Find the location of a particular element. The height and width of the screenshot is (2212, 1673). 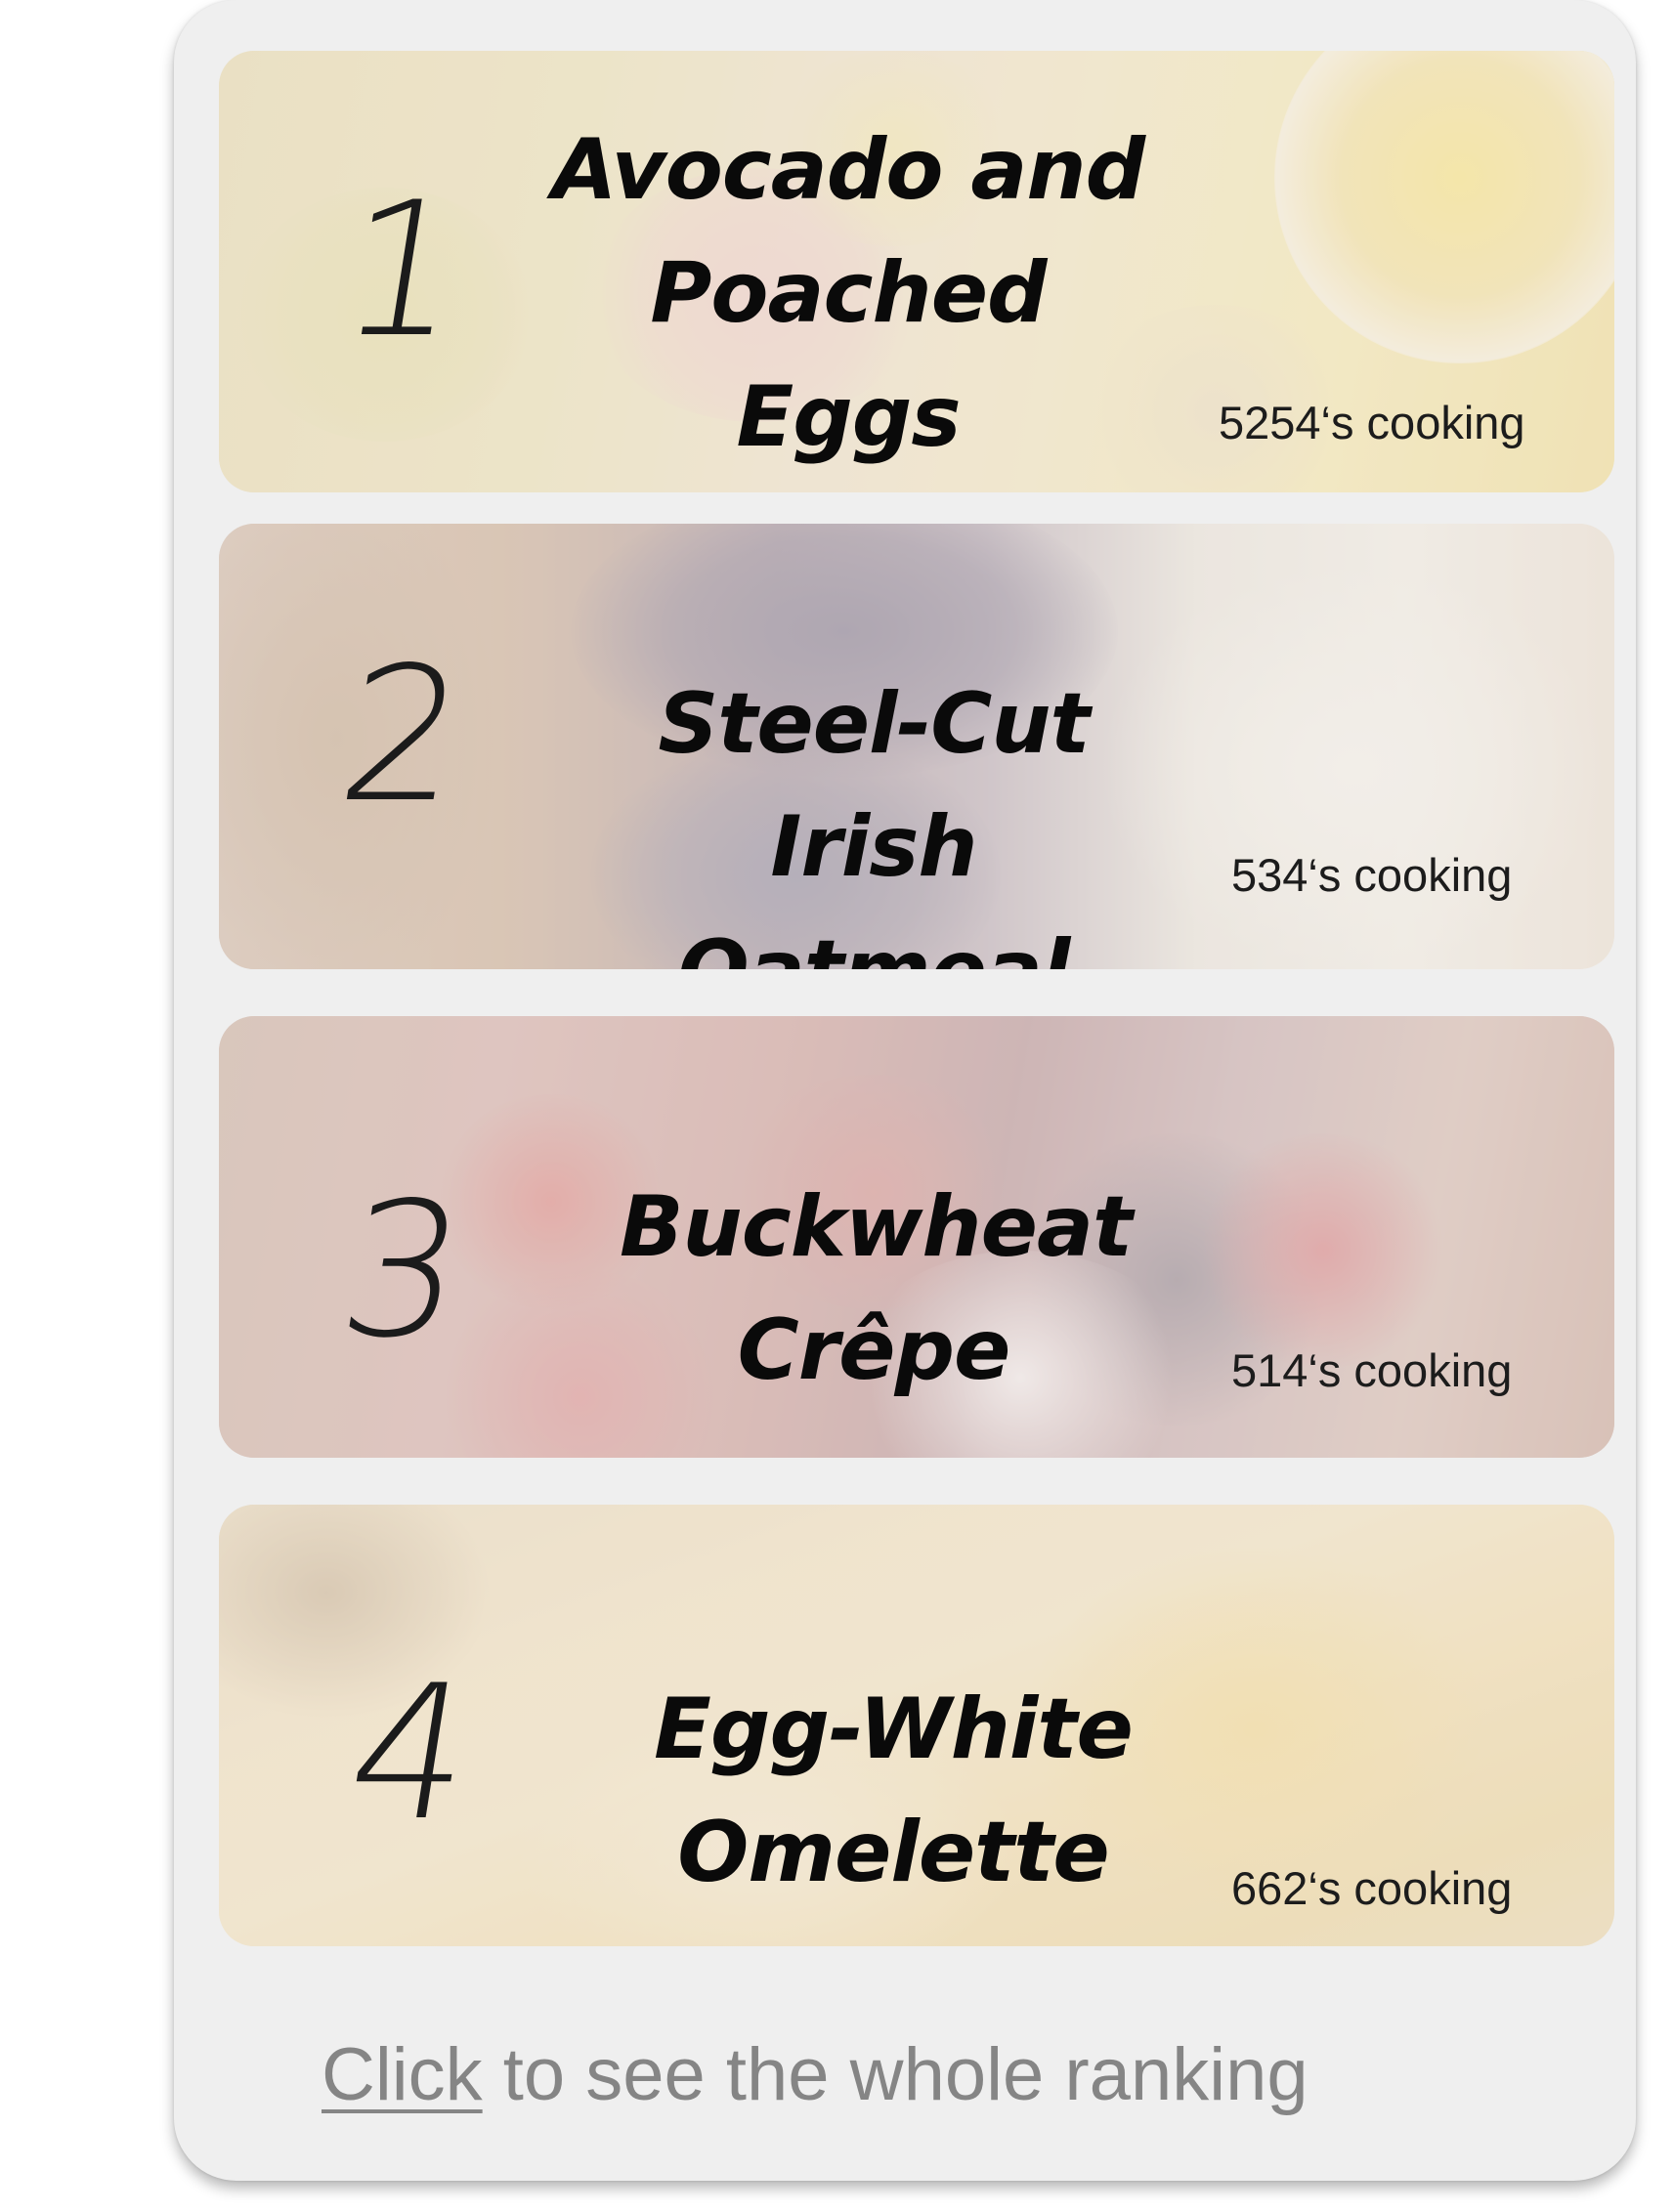

see-ranking-link: Click is located at coordinates (402, 2074).